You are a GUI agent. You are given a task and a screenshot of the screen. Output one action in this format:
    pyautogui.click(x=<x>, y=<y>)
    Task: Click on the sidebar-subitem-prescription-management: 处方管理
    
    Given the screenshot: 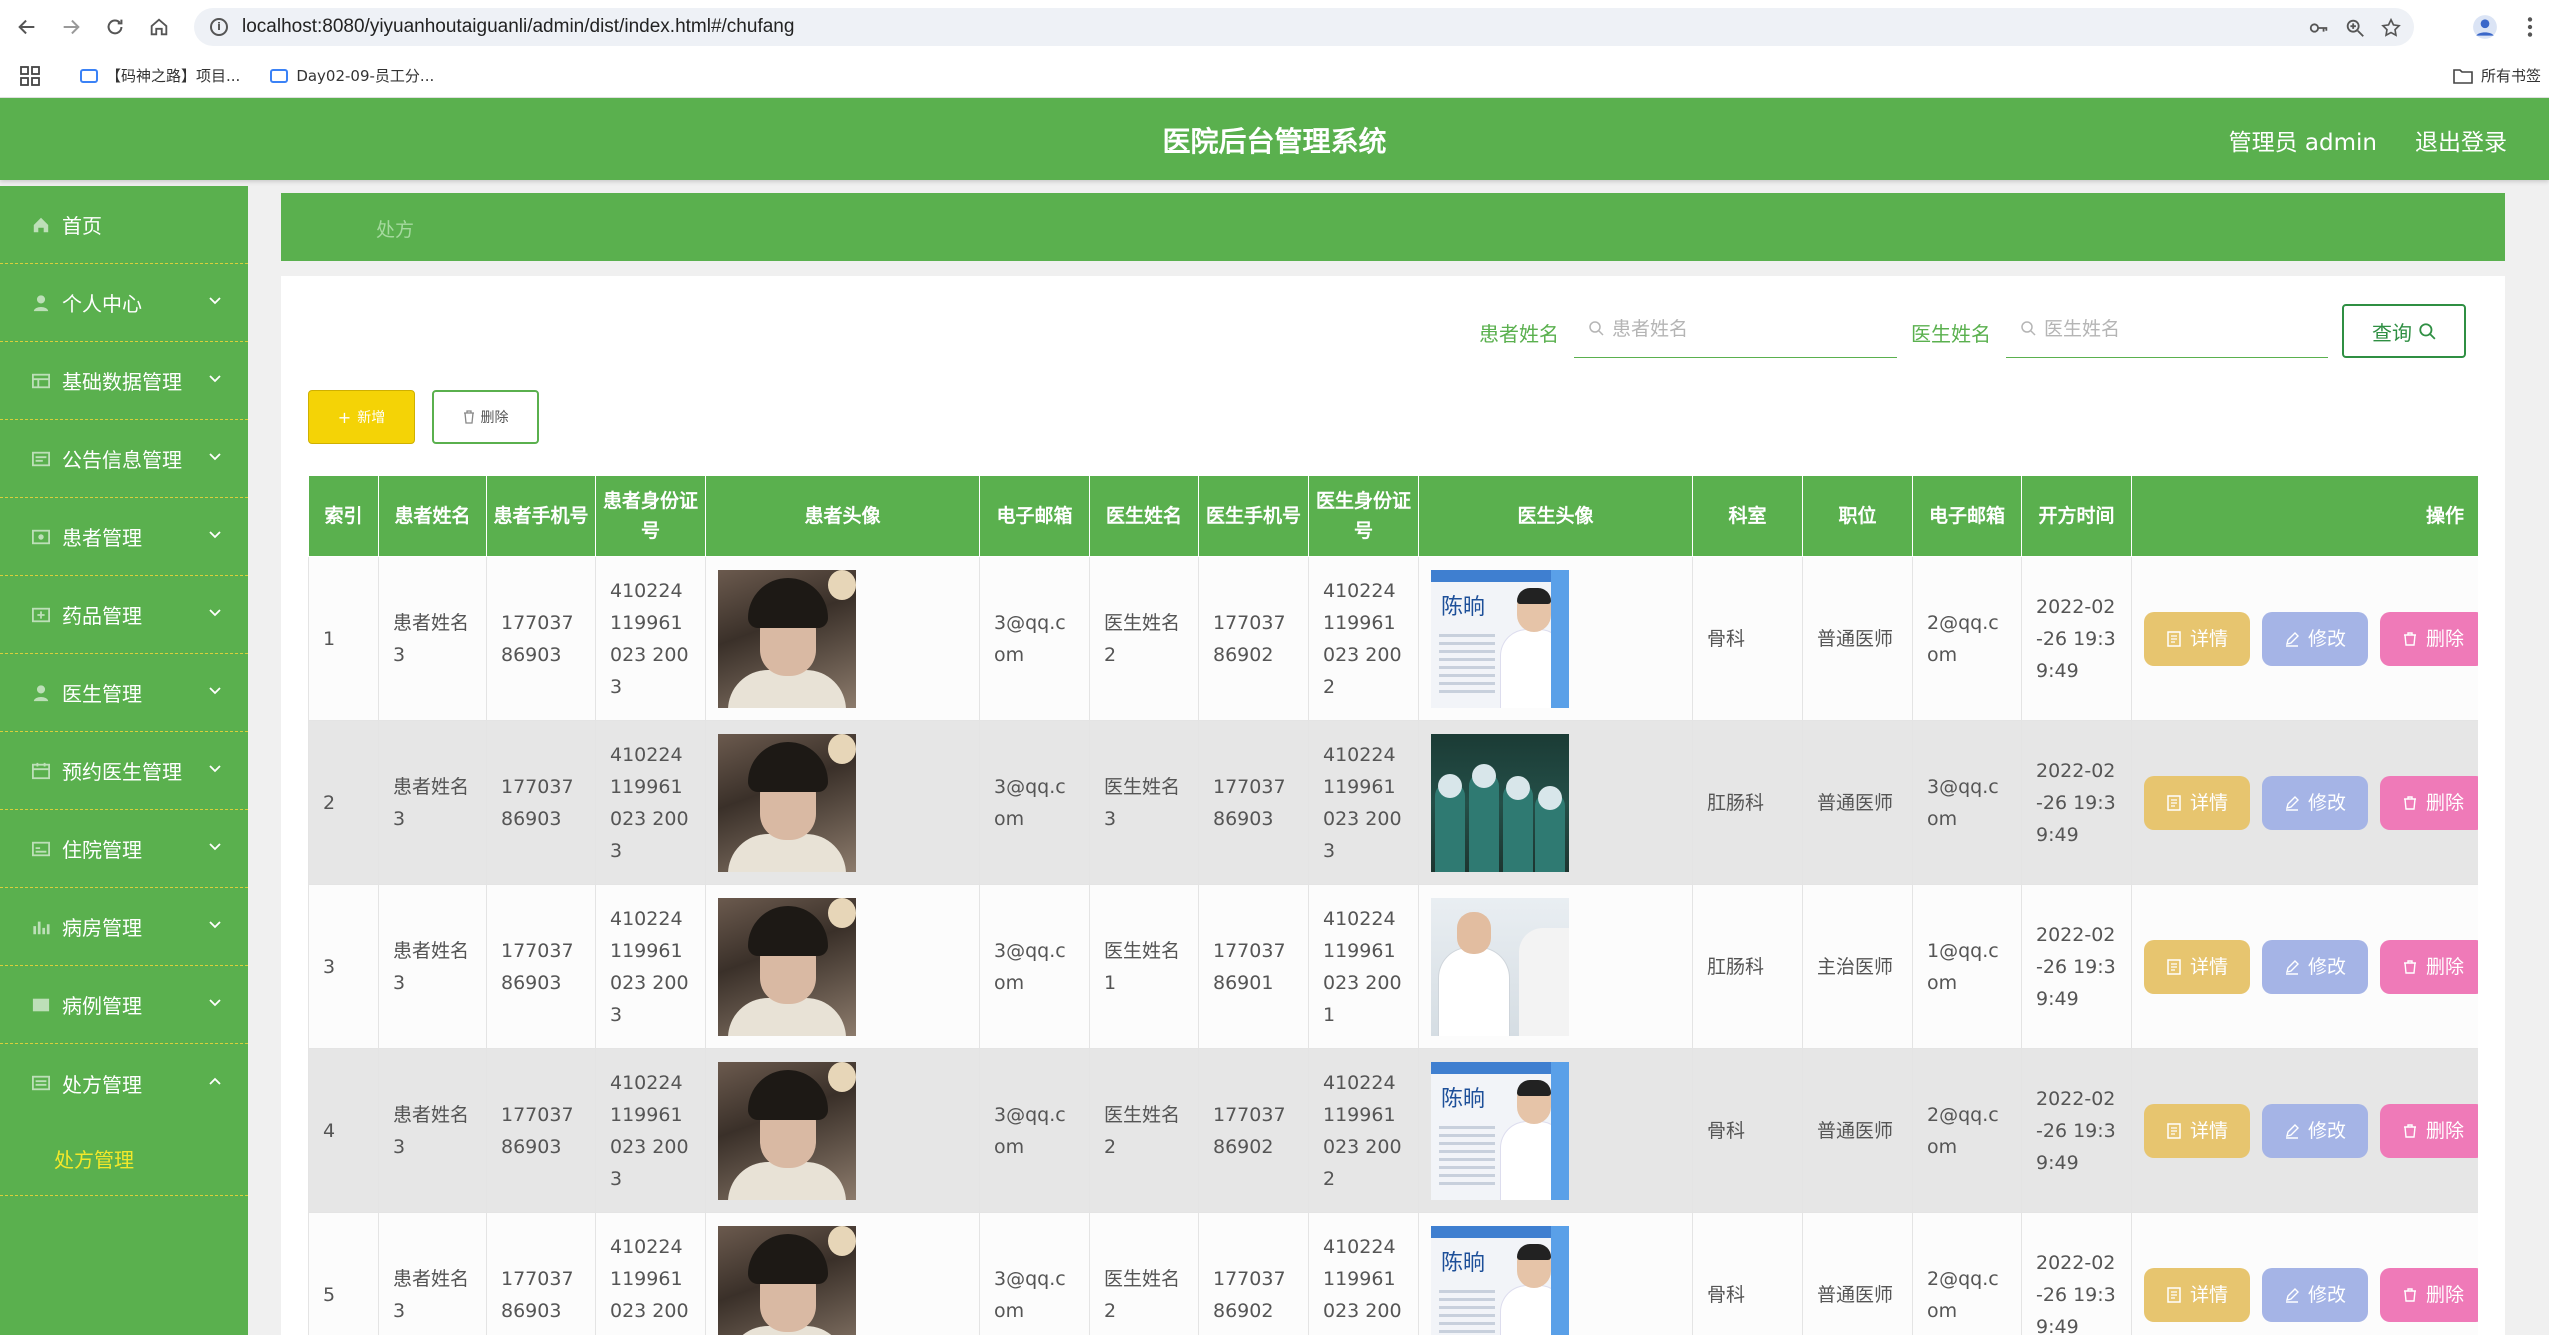 What is the action you would take?
    pyautogui.click(x=124, y=1159)
    